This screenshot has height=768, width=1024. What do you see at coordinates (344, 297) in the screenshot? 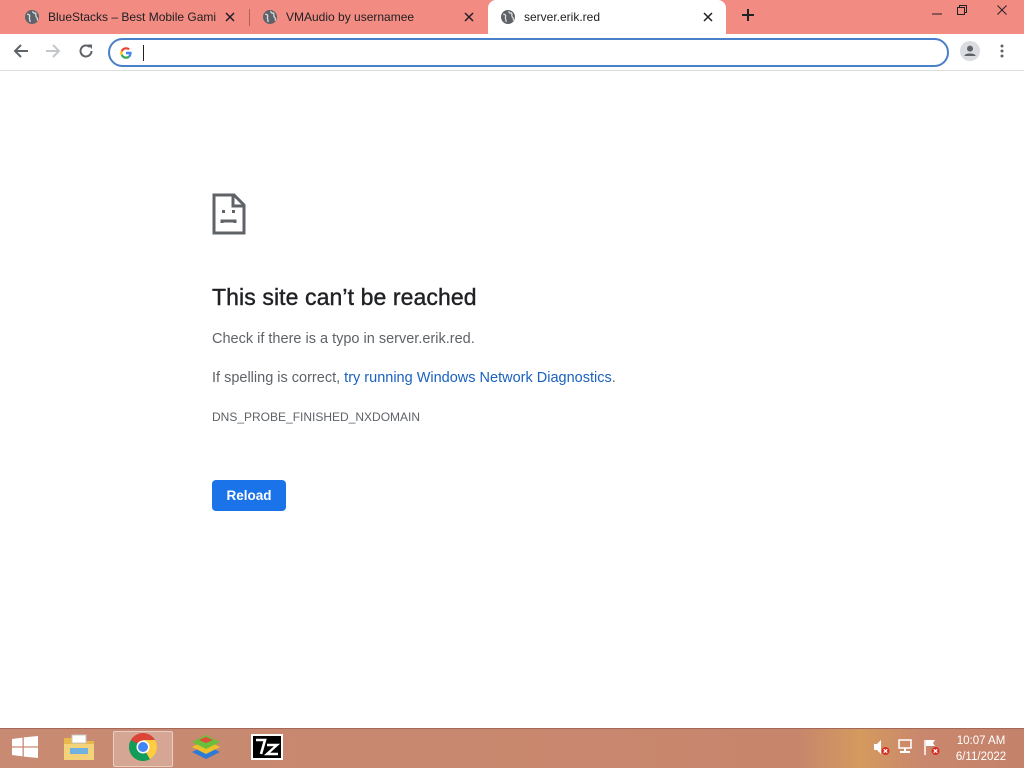
I see `error-heading: This site can’t be reached` at bounding box center [344, 297].